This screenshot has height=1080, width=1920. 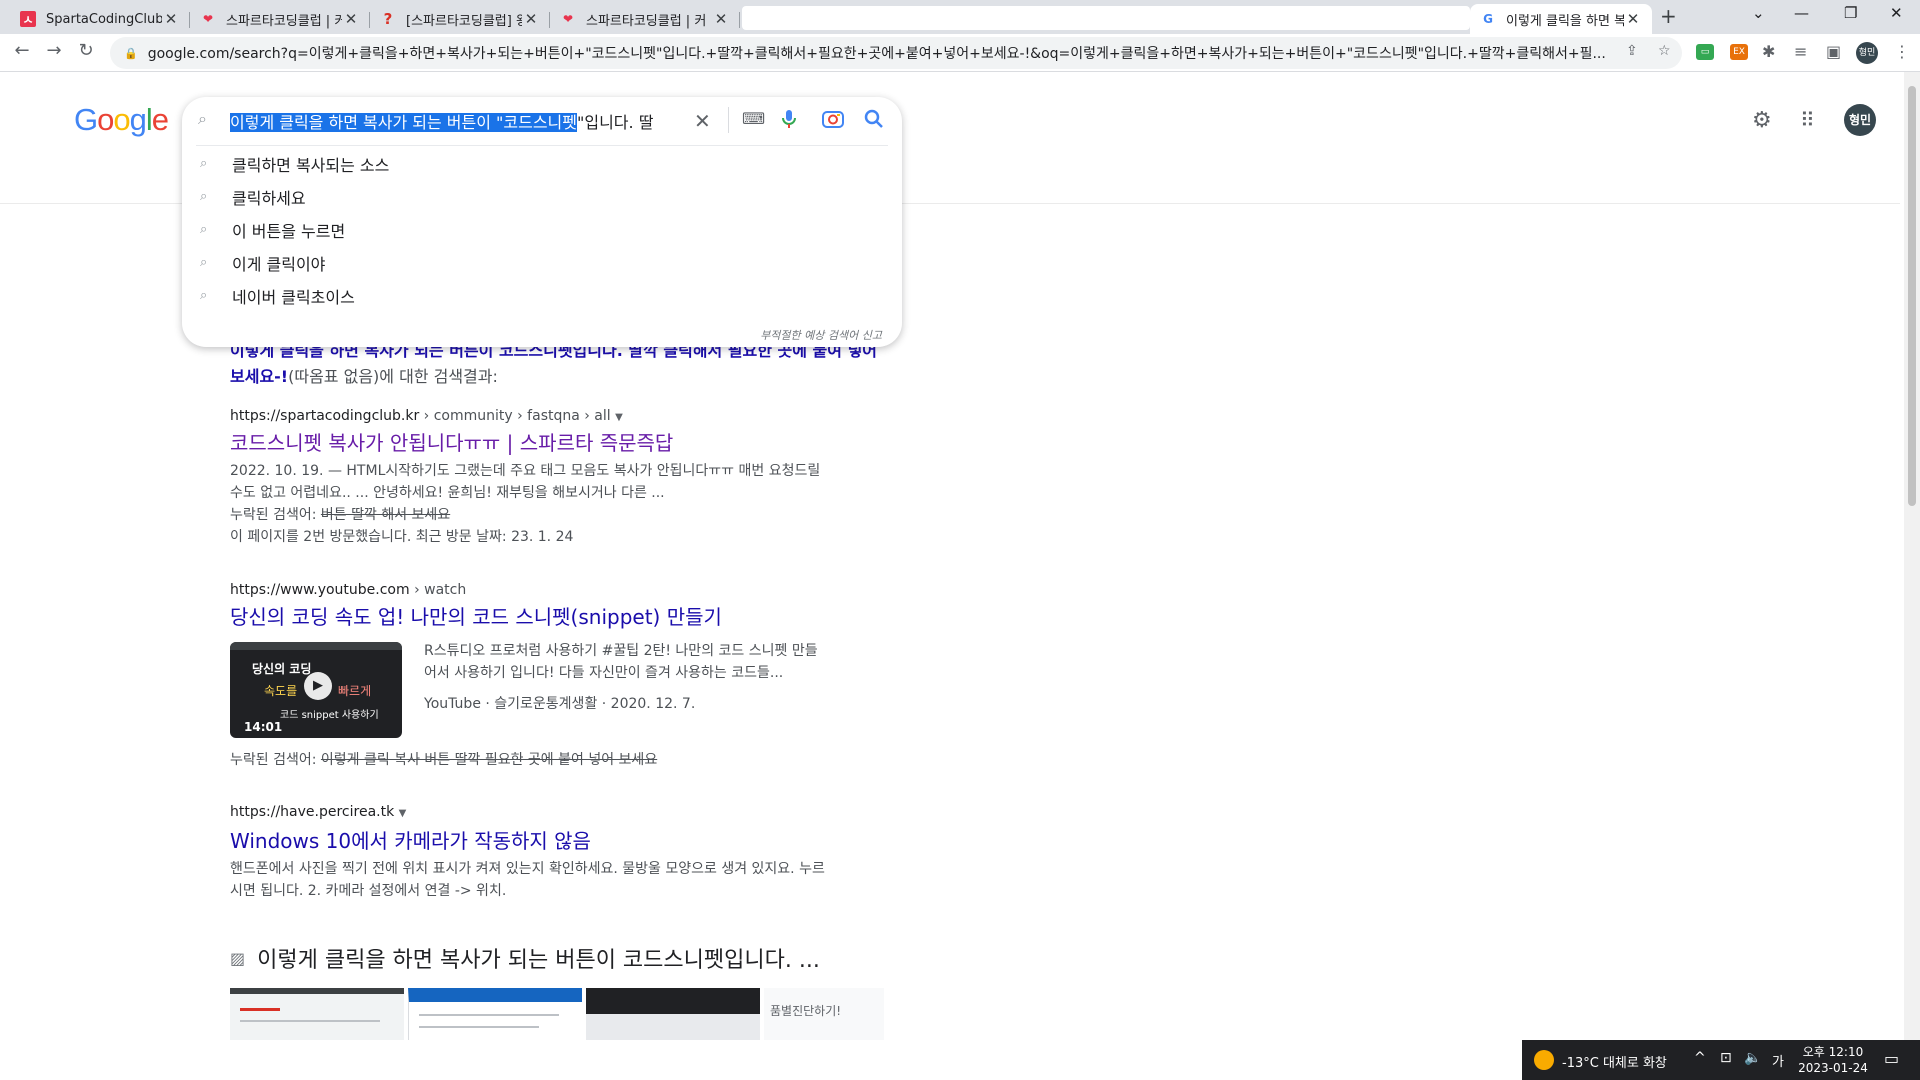 I want to click on question-favicon-icon: ?, so click(x=388, y=19).